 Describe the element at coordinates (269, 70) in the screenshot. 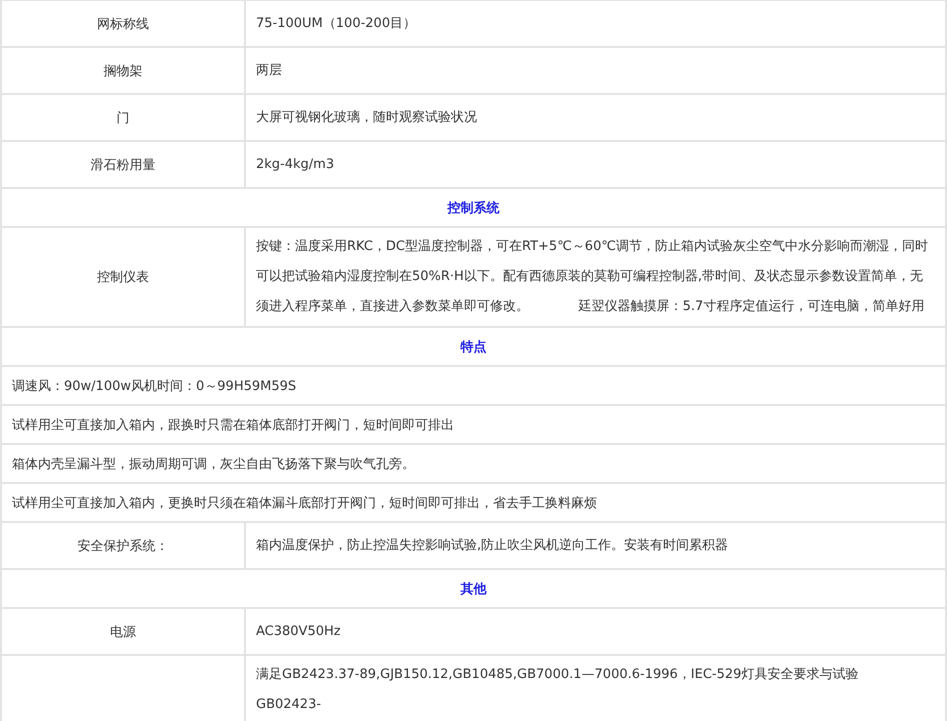

I see `row-value: 两层` at that location.